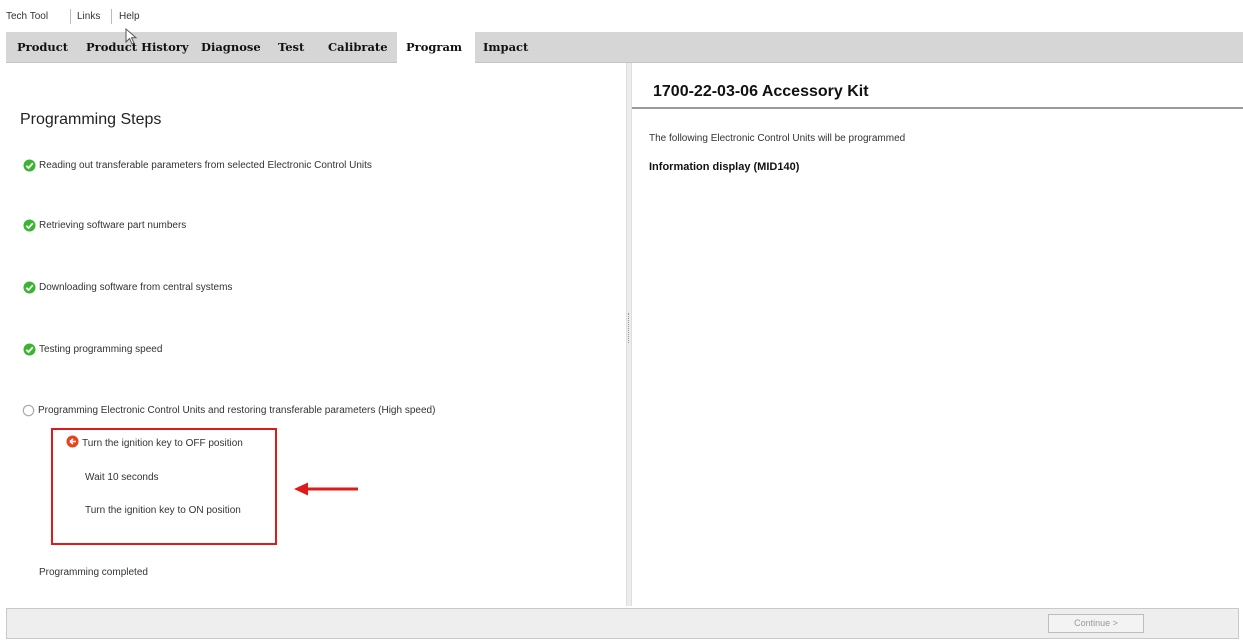  What do you see at coordinates (122, 477) in the screenshot?
I see `substep-wait: Wait 10 seconds` at bounding box center [122, 477].